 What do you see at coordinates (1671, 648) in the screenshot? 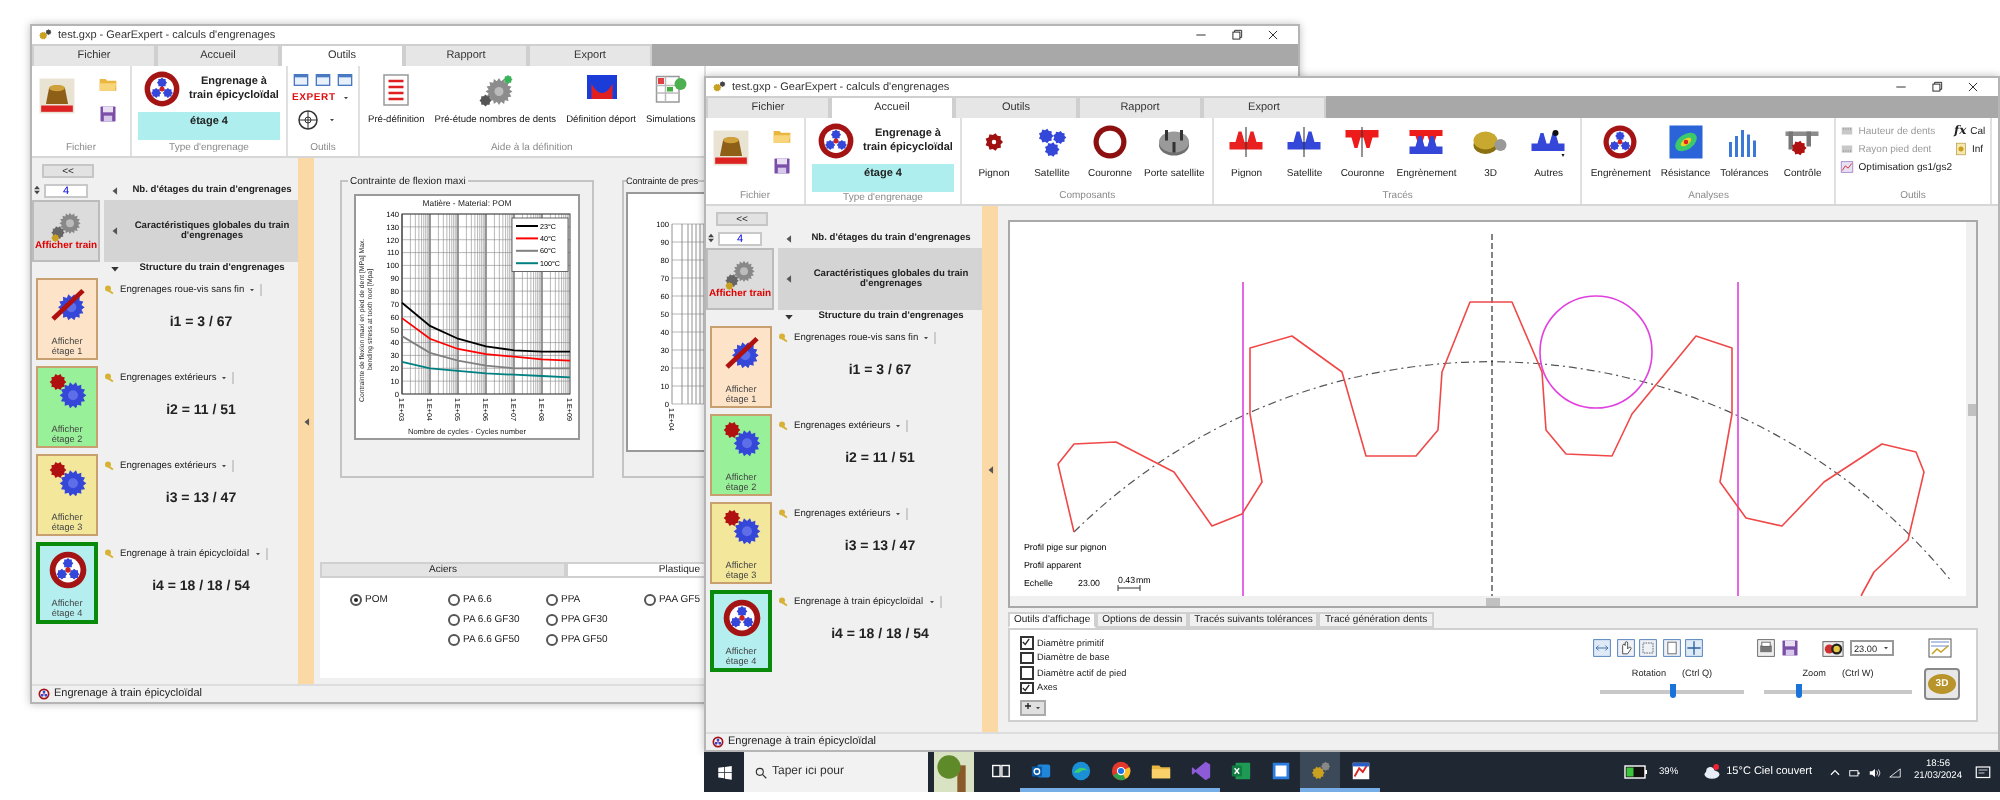
I see `page-icon` at bounding box center [1671, 648].